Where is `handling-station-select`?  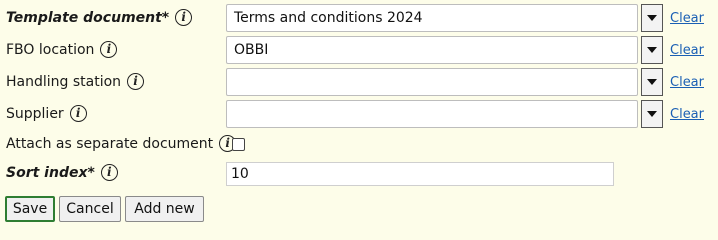
handling-station-select is located at coordinates (432, 82).